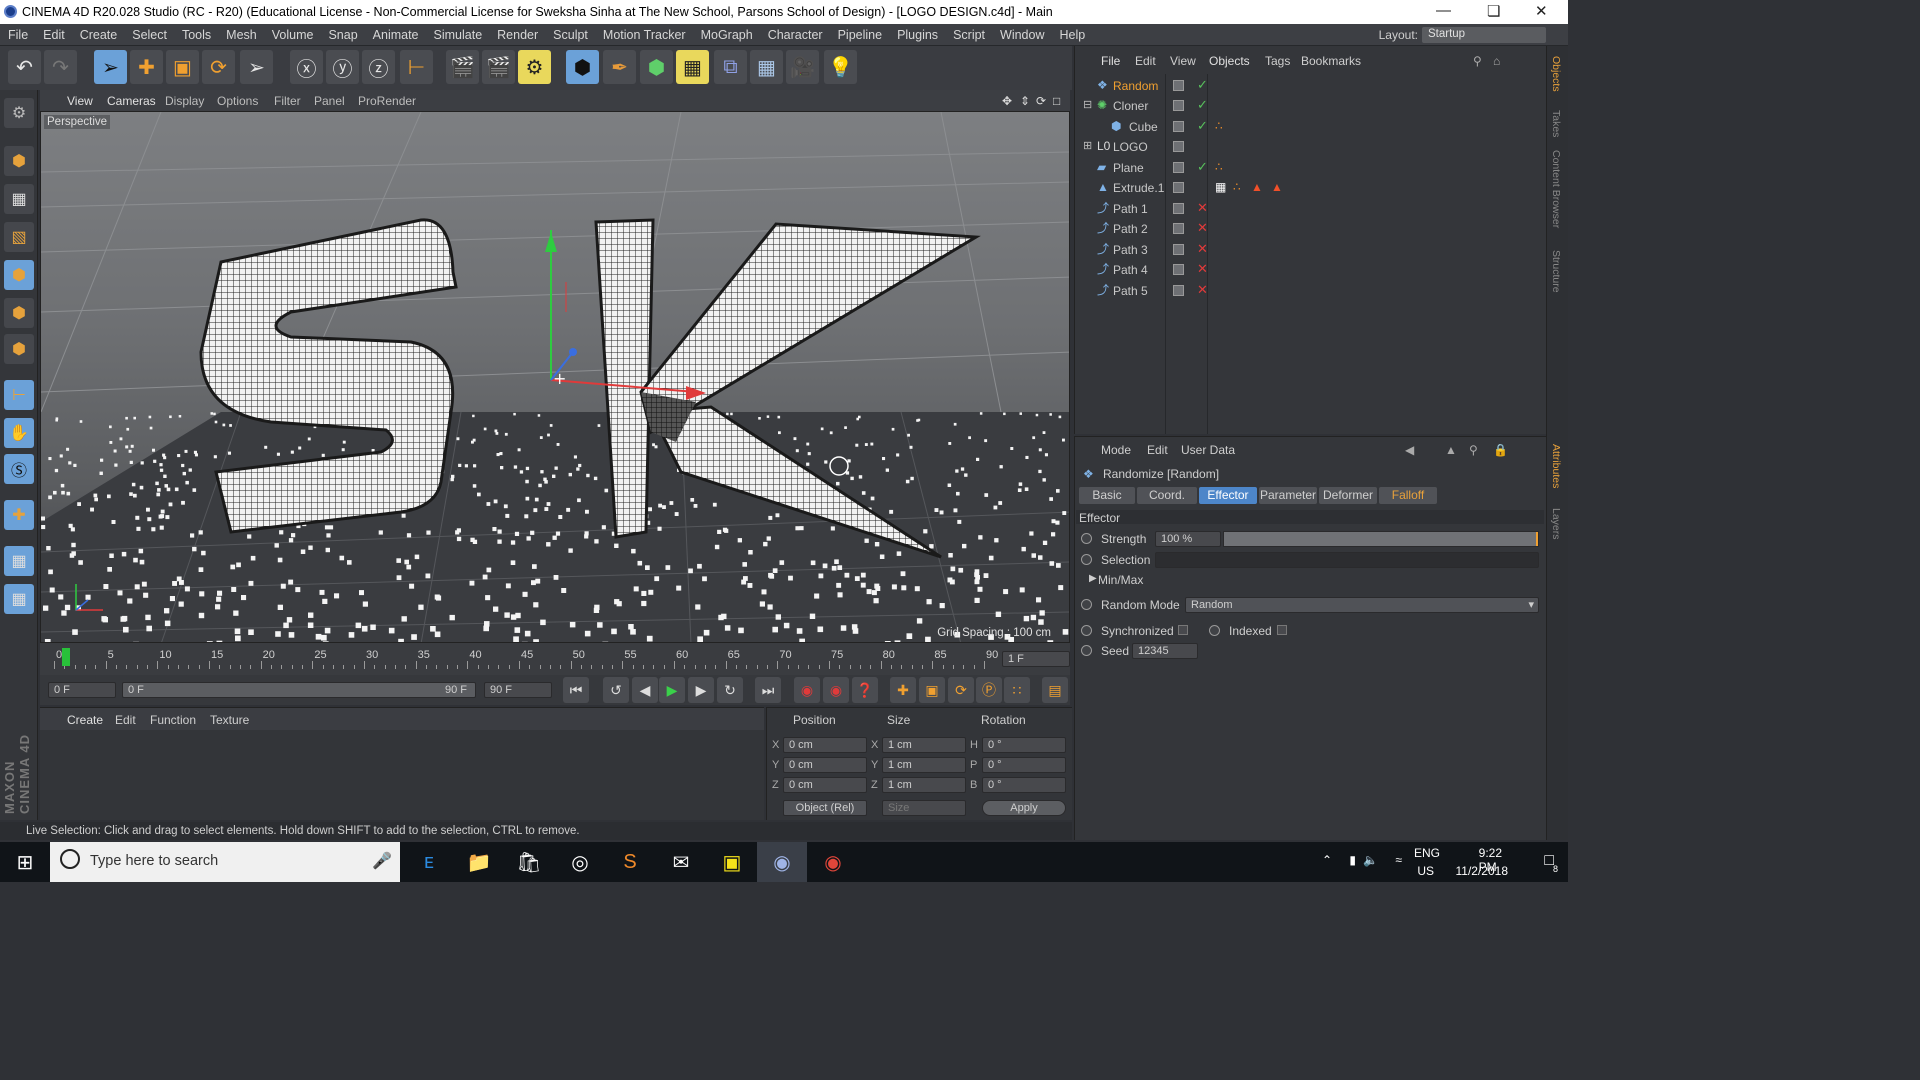 The height and width of the screenshot is (1080, 1920). I want to click on viewport-menu-view: View, so click(80, 101).